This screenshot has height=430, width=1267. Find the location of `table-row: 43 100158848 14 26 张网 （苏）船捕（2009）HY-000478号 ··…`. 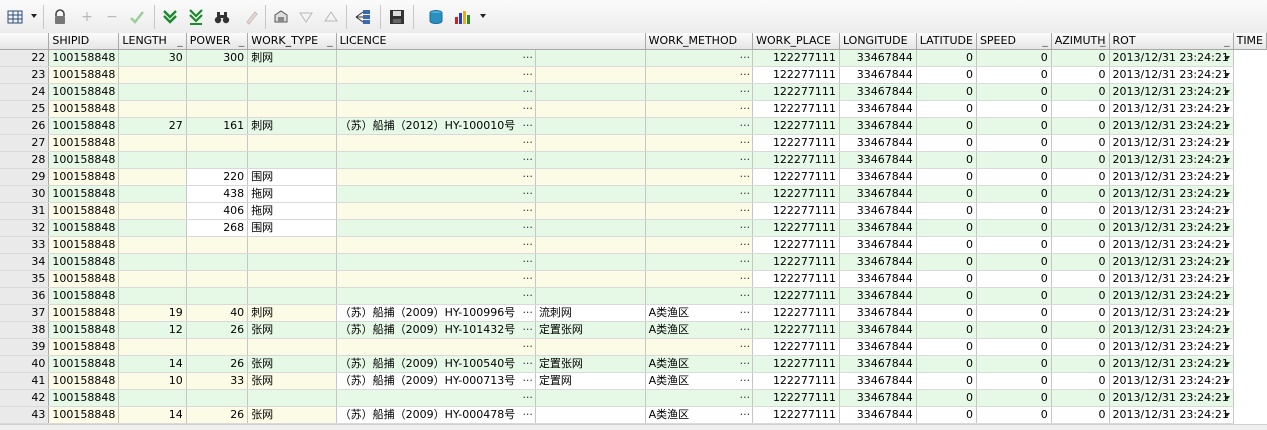

table-row: 43 100158848 14 26 张网 （苏）船捕（2009）HY-000478号 ··… is located at coordinates (633, 415).